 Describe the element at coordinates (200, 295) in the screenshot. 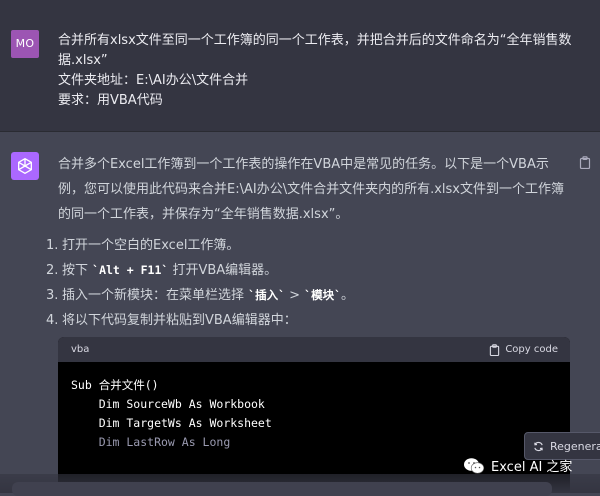

I see `step-item: 3. 插入一个新模块：在菜单栏选择 `插入` > `模块`。` at that location.